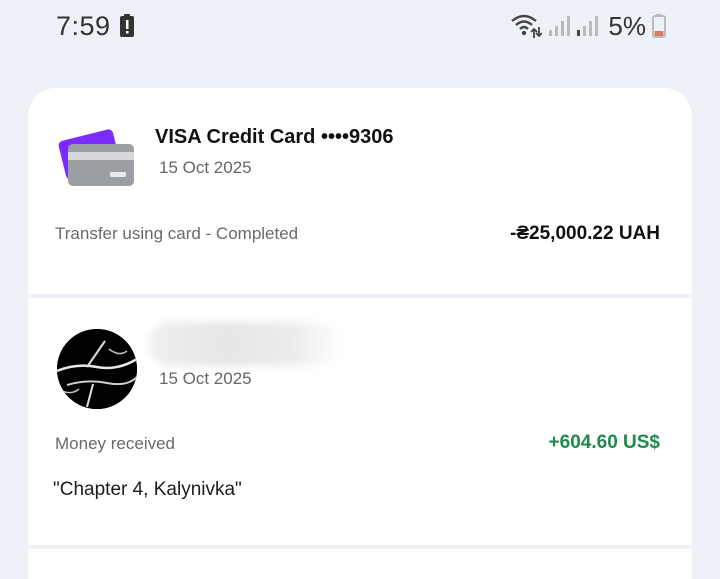  Describe the element at coordinates (115, 443) in the screenshot. I see `transaction-description: Money received` at that location.